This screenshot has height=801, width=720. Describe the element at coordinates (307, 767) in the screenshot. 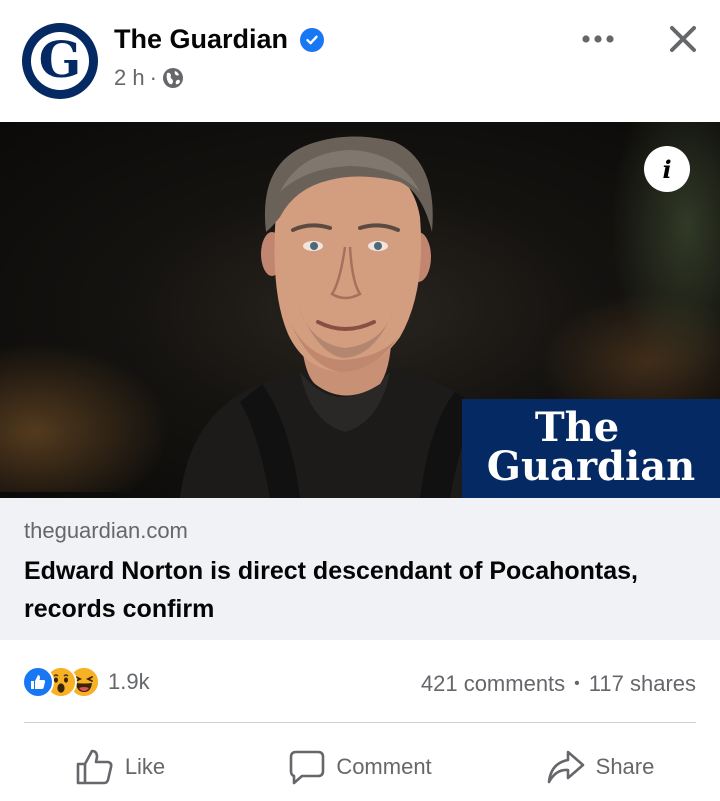

I see `comment-icon` at that location.